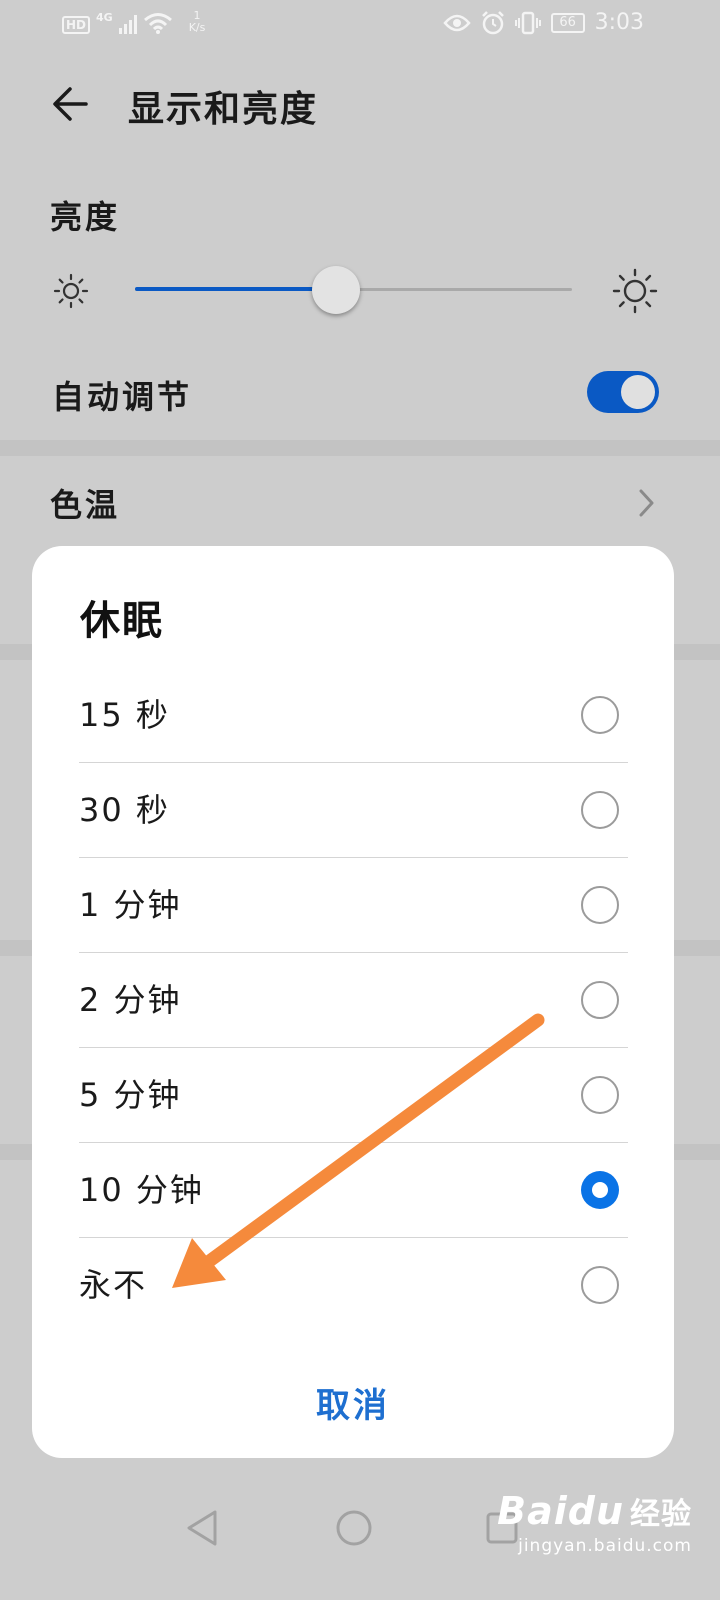 The width and height of the screenshot is (720, 1600). I want to click on sun-large-icon, so click(635, 291).